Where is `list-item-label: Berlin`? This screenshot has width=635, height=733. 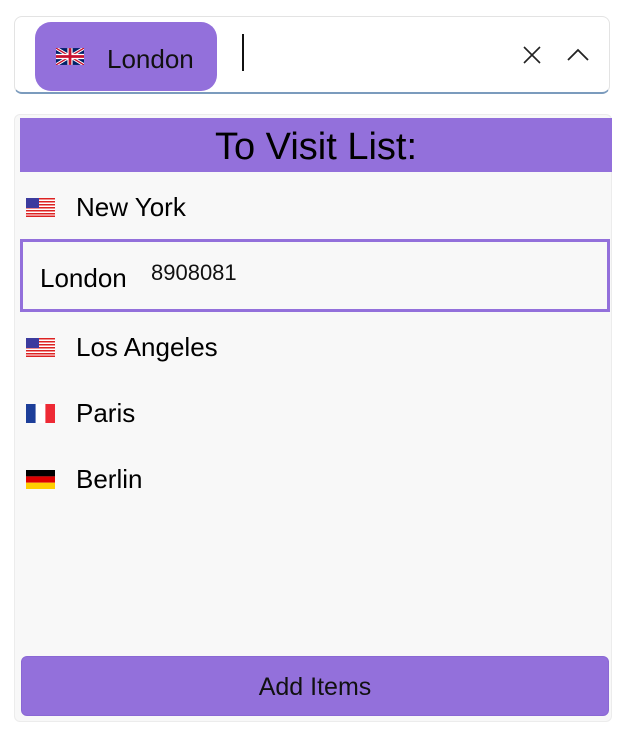 list-item-label: Berlin is located at coordinates (109, 479).